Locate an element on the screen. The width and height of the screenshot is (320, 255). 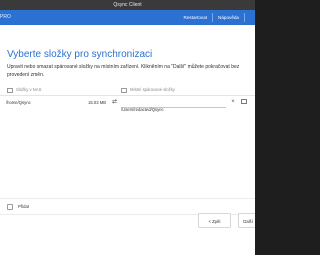
column-label-nas: Složky v NAS is located at coordinates (29, 89).